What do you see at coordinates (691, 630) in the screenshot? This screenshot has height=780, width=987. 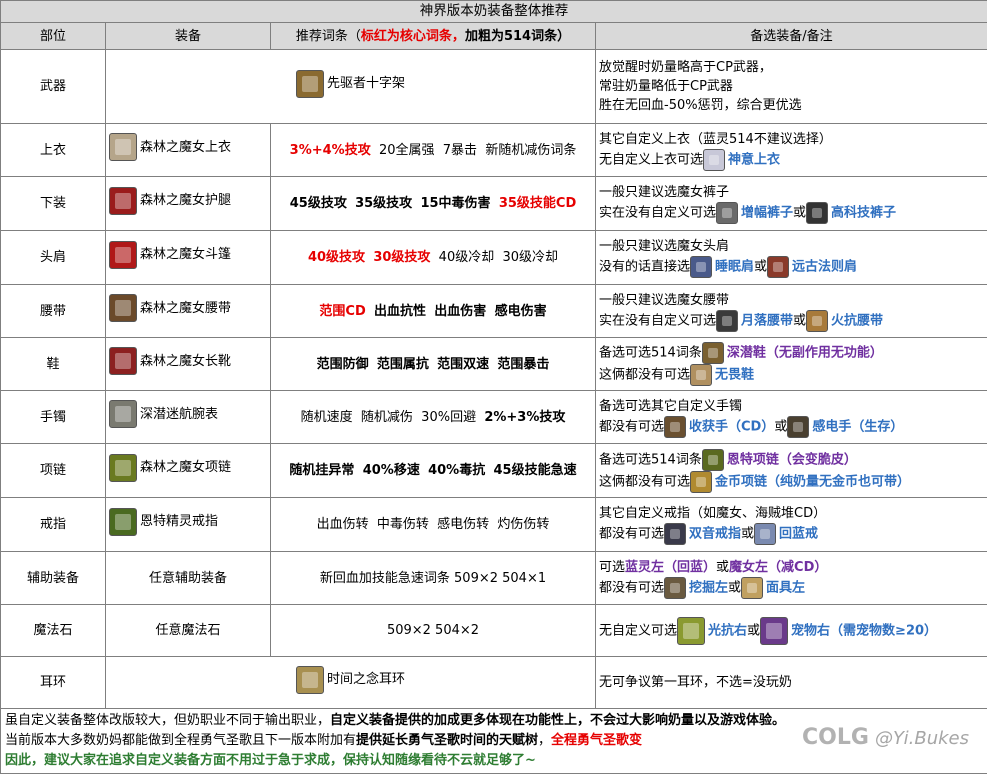 I see `light-resist-stone-icon` at bounding box center [691, 630].